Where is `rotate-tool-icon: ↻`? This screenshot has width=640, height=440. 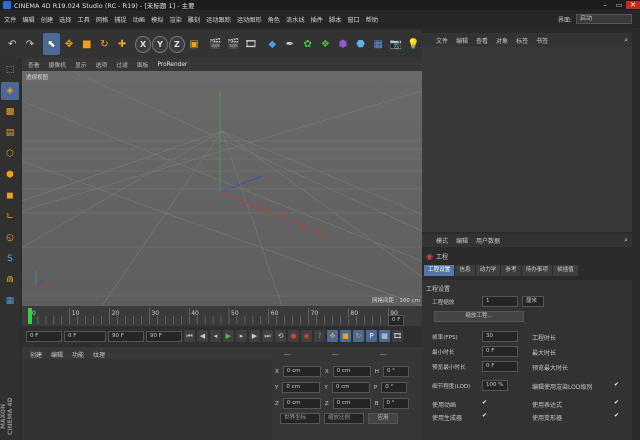
rotate-tool-icon: ↻ is located at coordinates (104, 44).